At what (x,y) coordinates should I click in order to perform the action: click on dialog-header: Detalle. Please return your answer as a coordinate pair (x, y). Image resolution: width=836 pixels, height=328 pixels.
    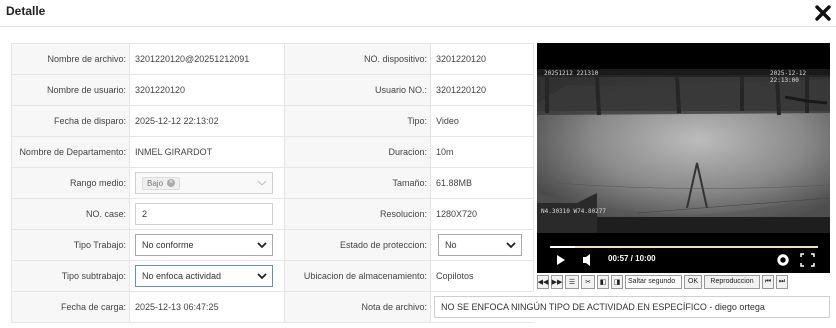
    Looking at the image, I should click on (418, 13).